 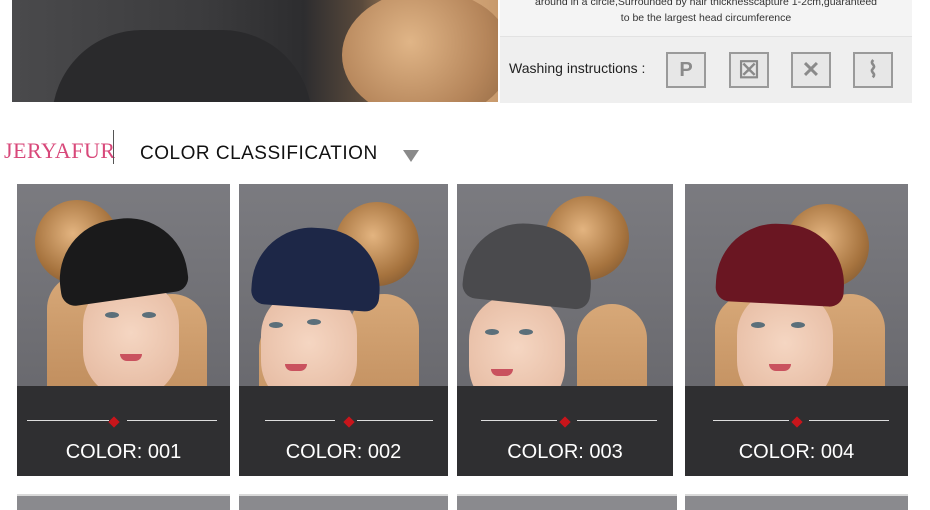 What do you see at coordinates (873, 70) in the screenshot?
I see `hang-dry-icon: ⌇` at bounding box center [873, 70].